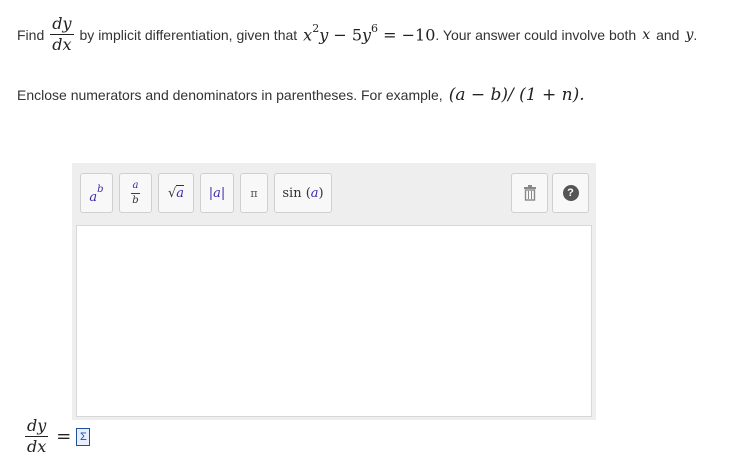  Describe the element at coordinates (64, 436) in the screenshot. I see `answer-equals: =` at that location.